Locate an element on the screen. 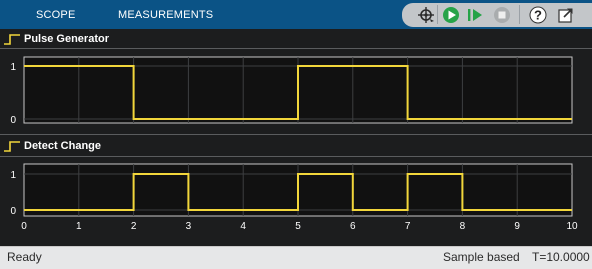 The image size is (592, 269). x-tick-label: 9 is located at coordinates (517, 226).